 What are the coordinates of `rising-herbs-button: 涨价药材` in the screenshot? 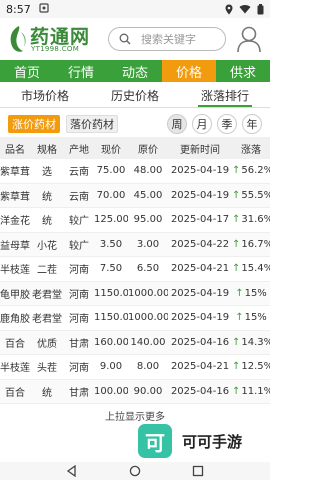 It's located at (34, 124).